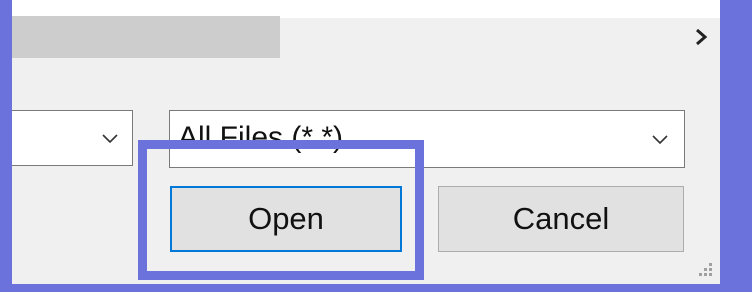 The width and height of the screenshot is (752, 292). Describe the element at coordinates (427, 139) in the screenshot. I see `file-type-dropdown: All Files (*.*)` at that location.